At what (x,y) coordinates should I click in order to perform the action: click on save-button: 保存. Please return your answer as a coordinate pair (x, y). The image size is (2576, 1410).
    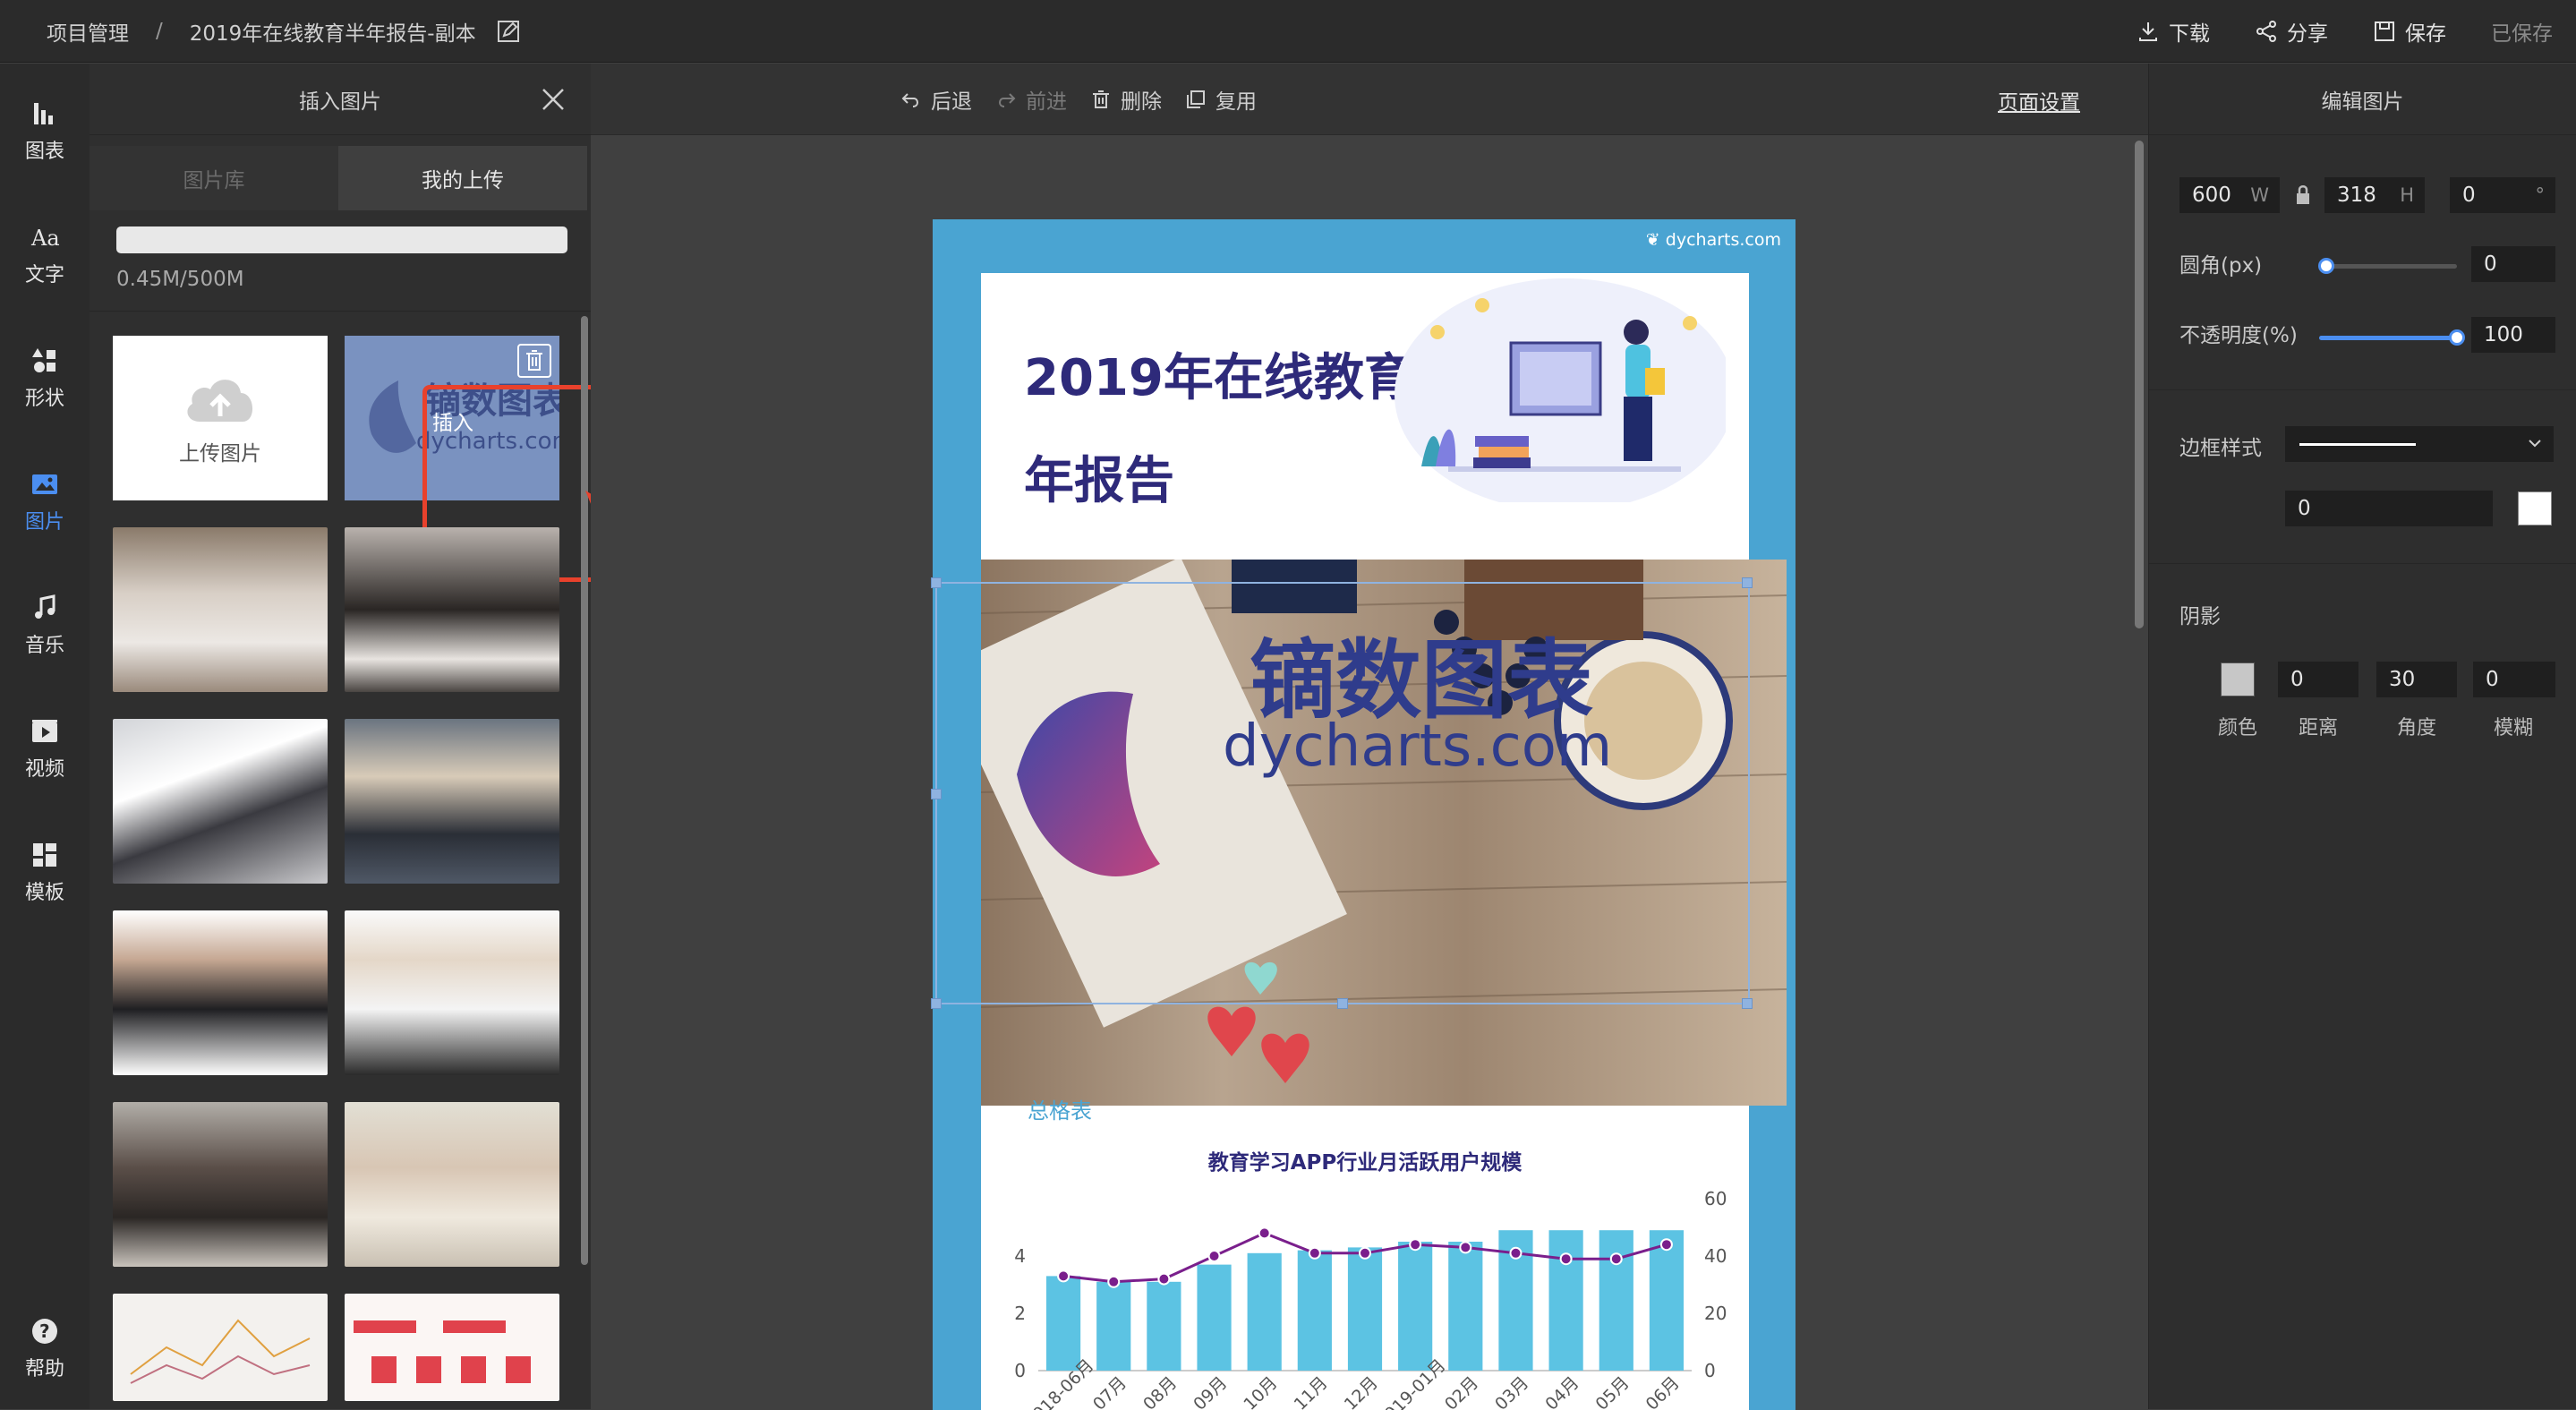
    Looking at the image, I should click on (2409, 31).